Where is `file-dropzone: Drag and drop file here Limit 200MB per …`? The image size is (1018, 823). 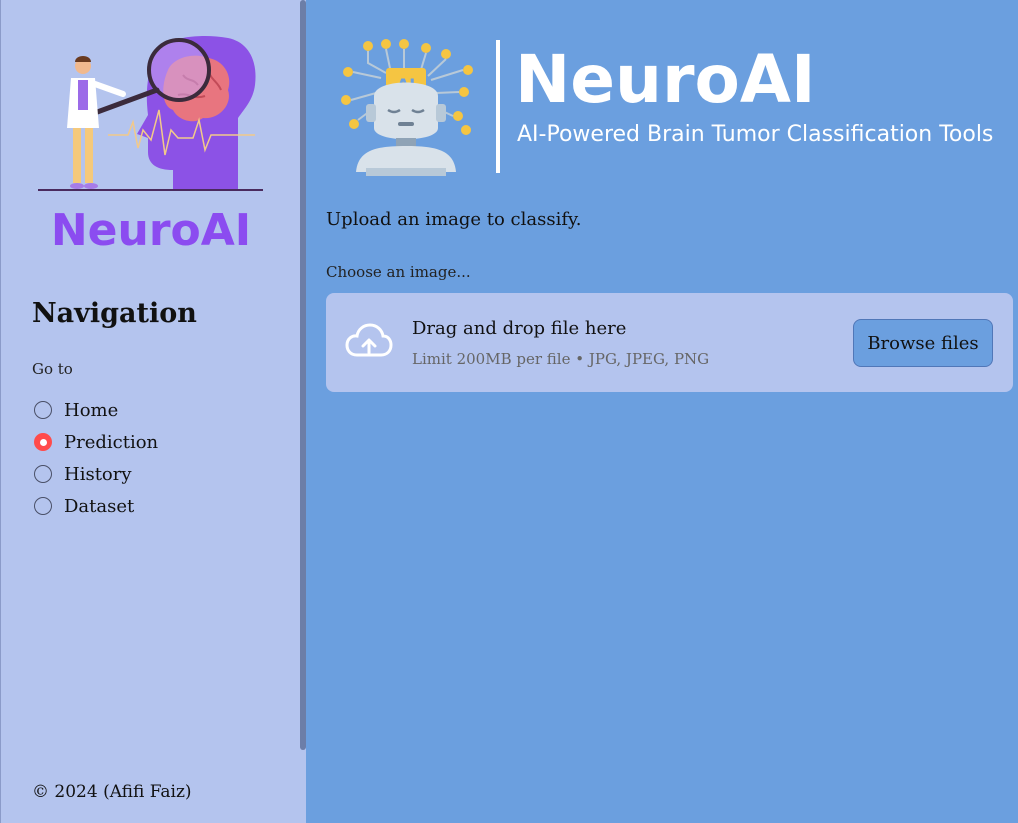
file-dropzone: Drag and drop file here Limit 200MB per … is located at coordinates (669, 342).